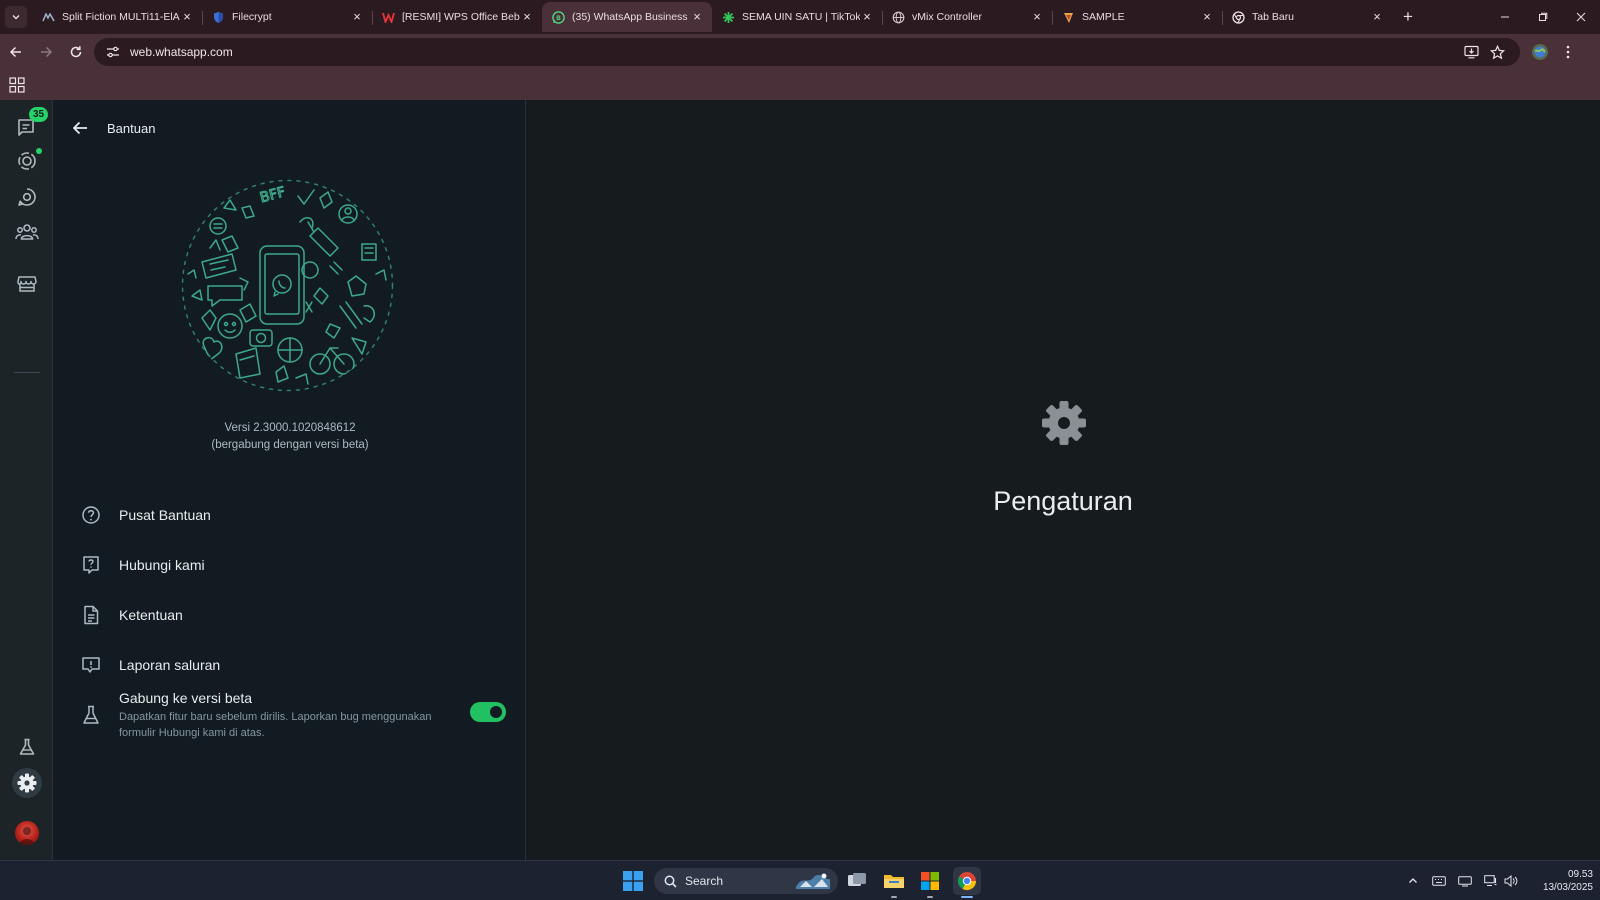 The height and width of the screenshot is (900, 1600). Describe the element at coordinates (91, 615) in the screenshot. I see `document-icon` at that location.